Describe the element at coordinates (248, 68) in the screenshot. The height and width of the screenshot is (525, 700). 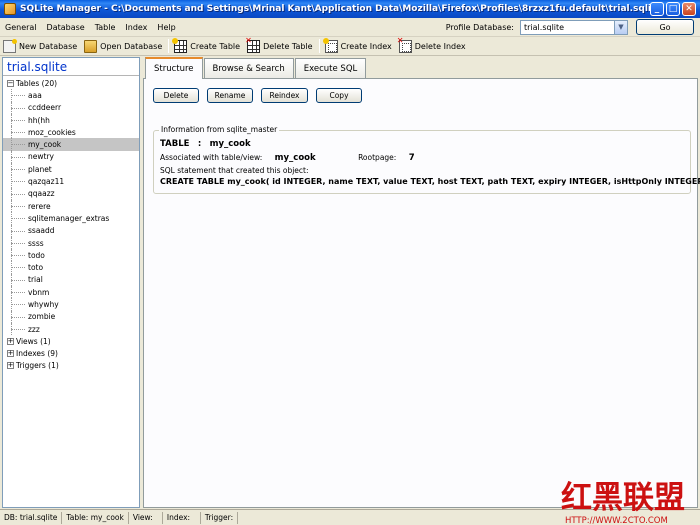
I see `tab-browse-search: Browse & Search` at that location.